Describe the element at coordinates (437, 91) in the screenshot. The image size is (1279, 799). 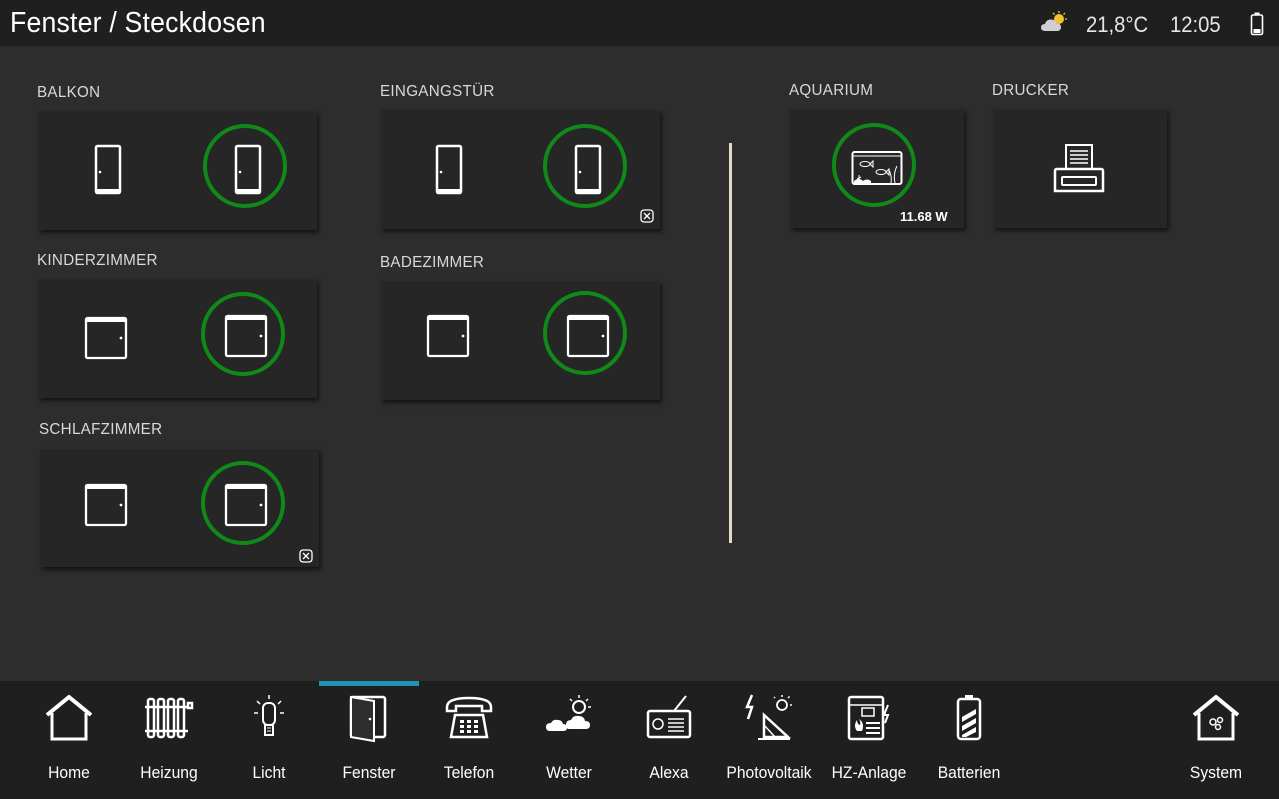
I see `room-label-eingangstuer: EINGANGSTÜR` at that location.